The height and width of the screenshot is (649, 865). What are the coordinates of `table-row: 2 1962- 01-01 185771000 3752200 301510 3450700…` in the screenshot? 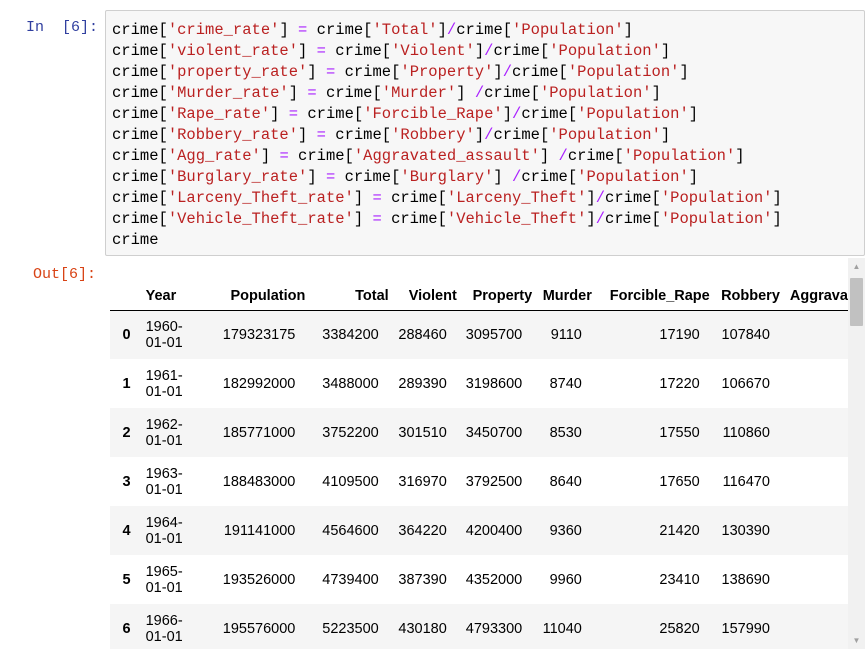 It's located at (479, 432).